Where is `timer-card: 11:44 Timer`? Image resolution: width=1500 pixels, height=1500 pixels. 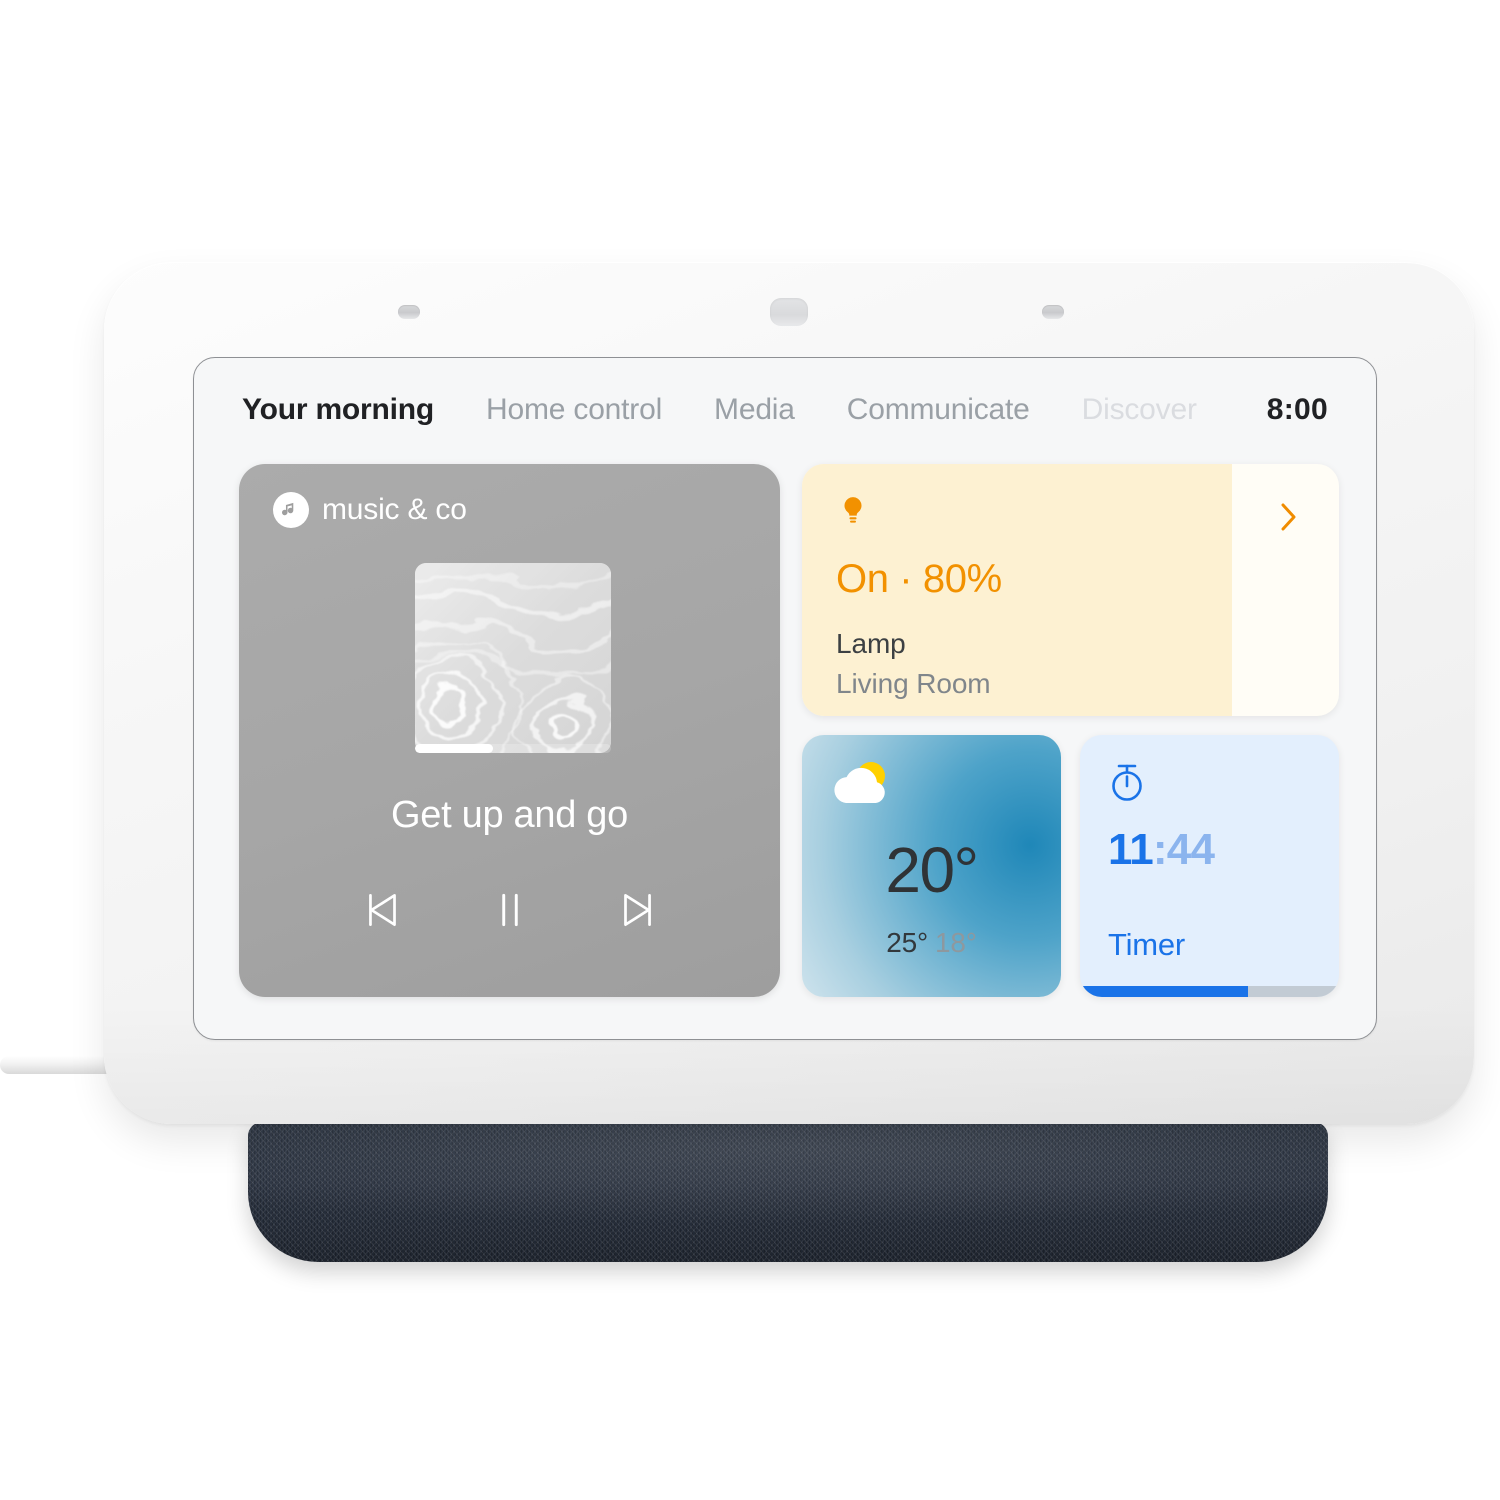 timer-card: 11:44 Timer is located at coordinates (1209, 866).